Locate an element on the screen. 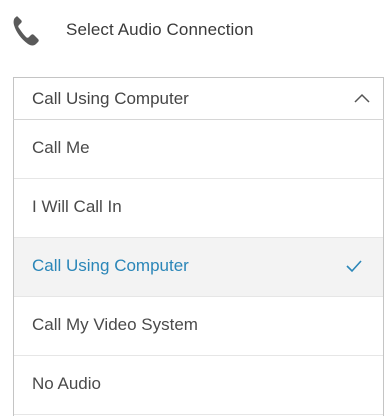  option-call-using-computer: Call Using Computer is located at coordinates (198, 267).